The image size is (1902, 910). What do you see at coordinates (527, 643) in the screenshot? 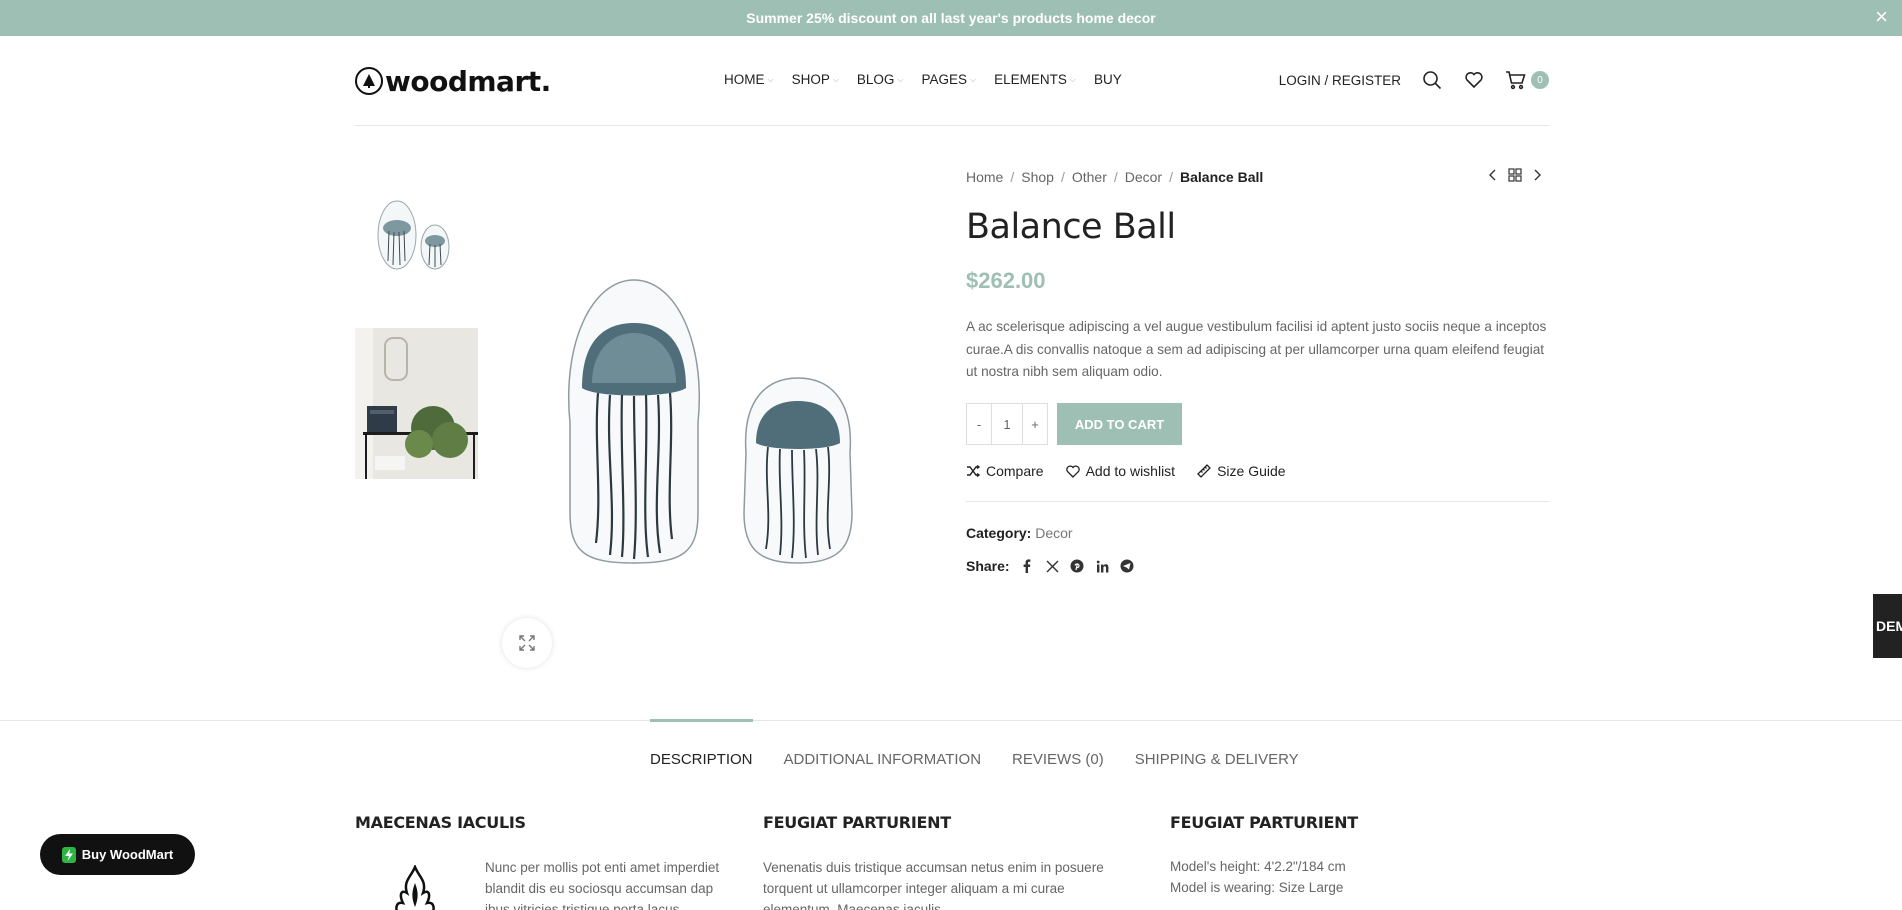
I see `expand-icon` at bounding box center [527, 643].